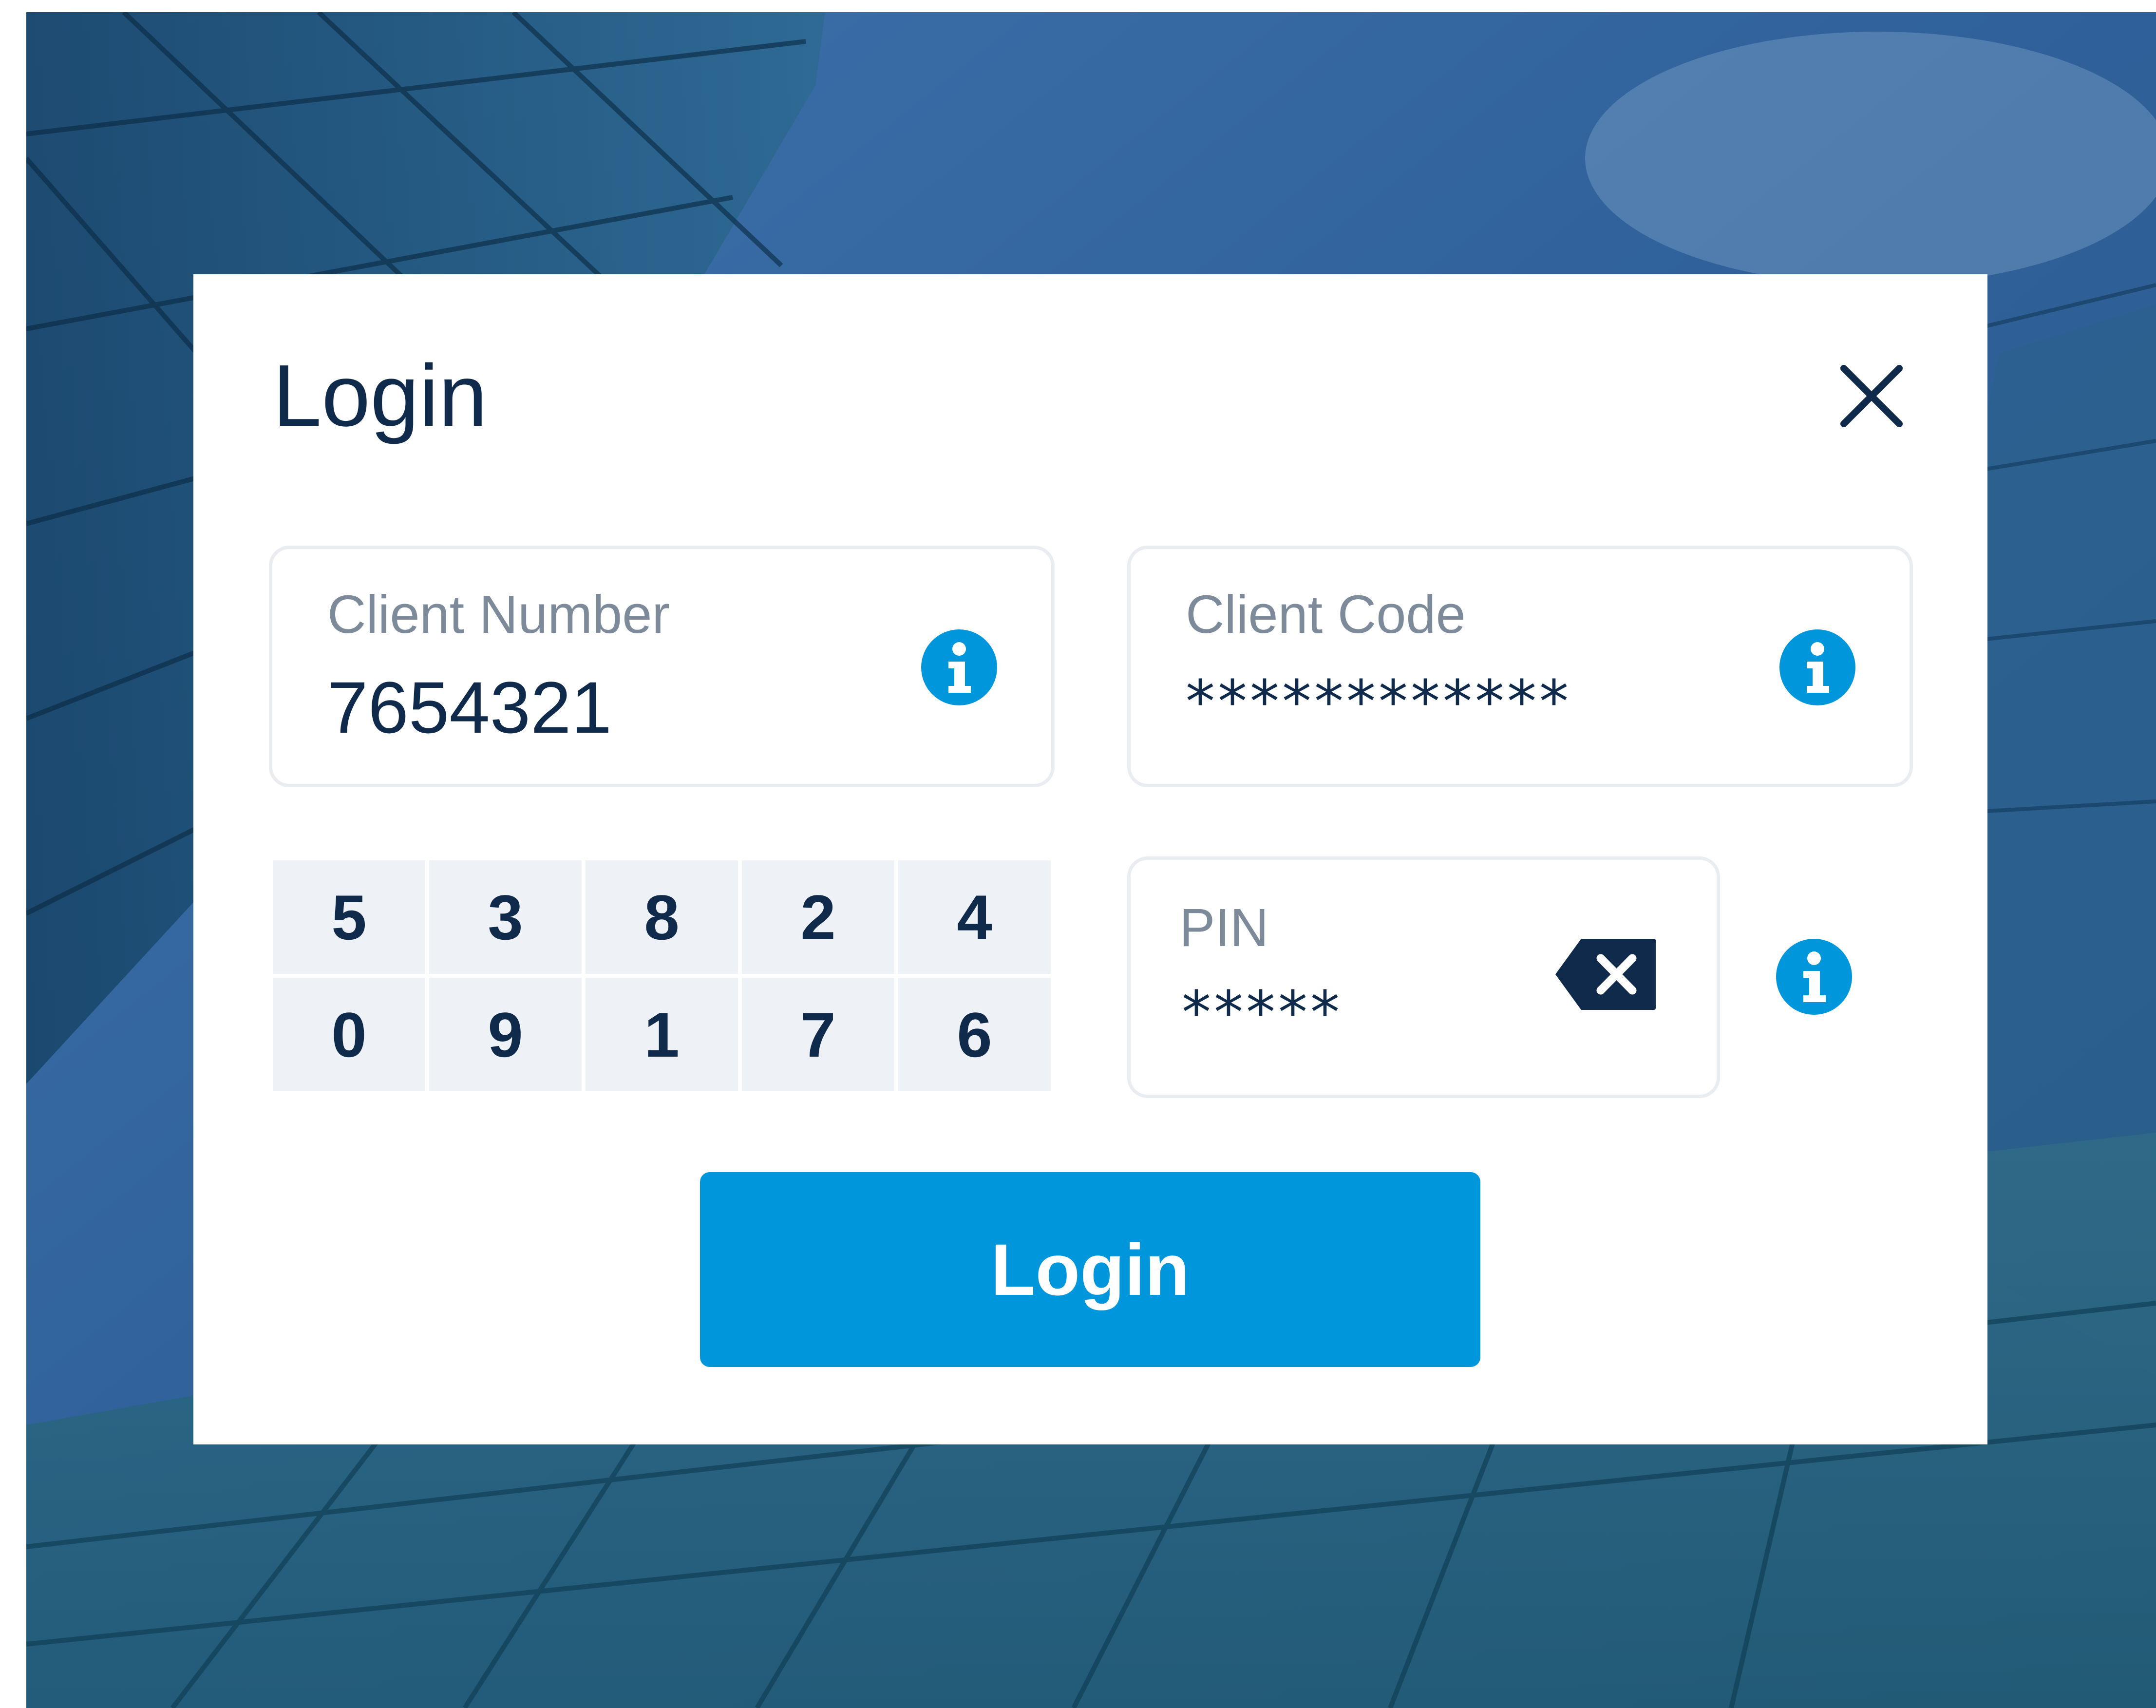 The image size is (2156, 1708). What do you see at coordinates (818, 1034) in the screenshot?
I see `keypad-key: 7` at bounding box center [818, 1034].